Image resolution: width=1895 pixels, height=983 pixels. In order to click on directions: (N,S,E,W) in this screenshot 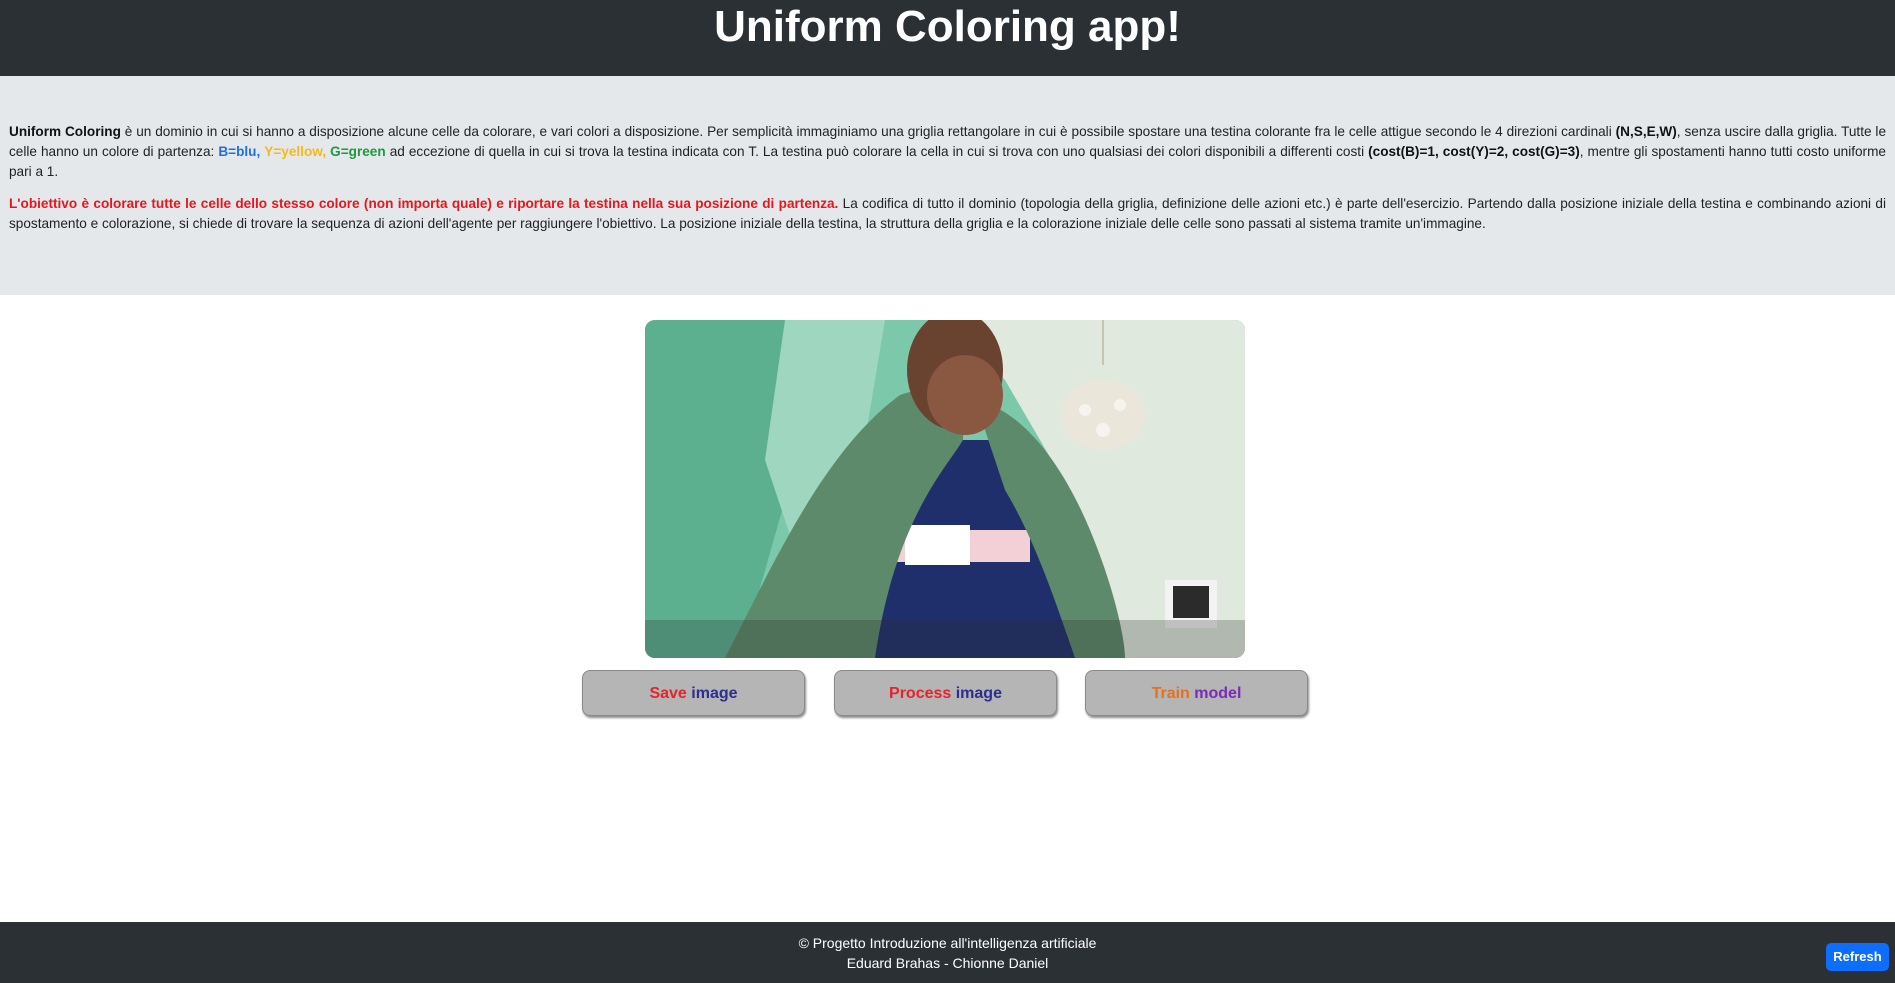, I will do `click(1646, 131)`.